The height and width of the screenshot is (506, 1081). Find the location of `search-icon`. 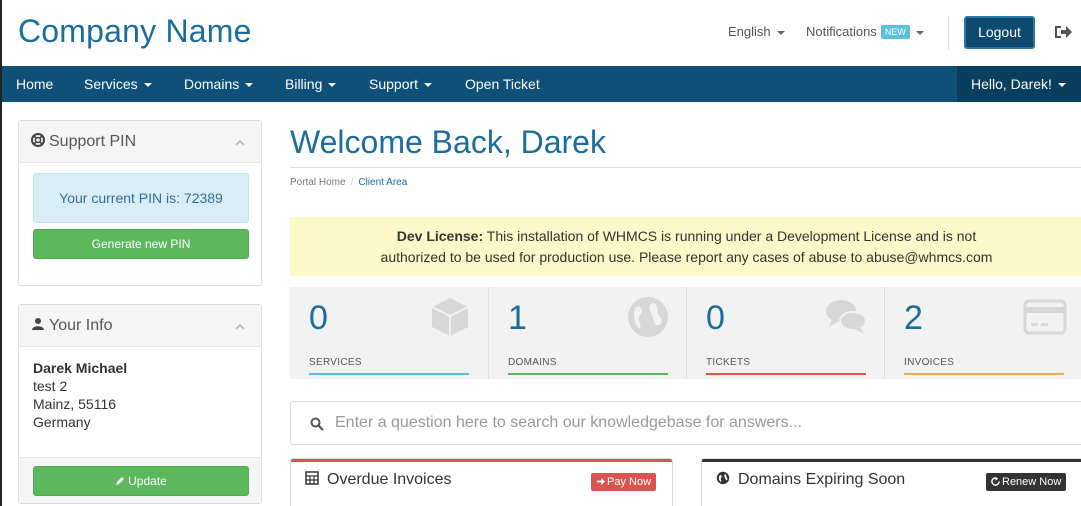

search-icon is located at coordinates (317, 424).